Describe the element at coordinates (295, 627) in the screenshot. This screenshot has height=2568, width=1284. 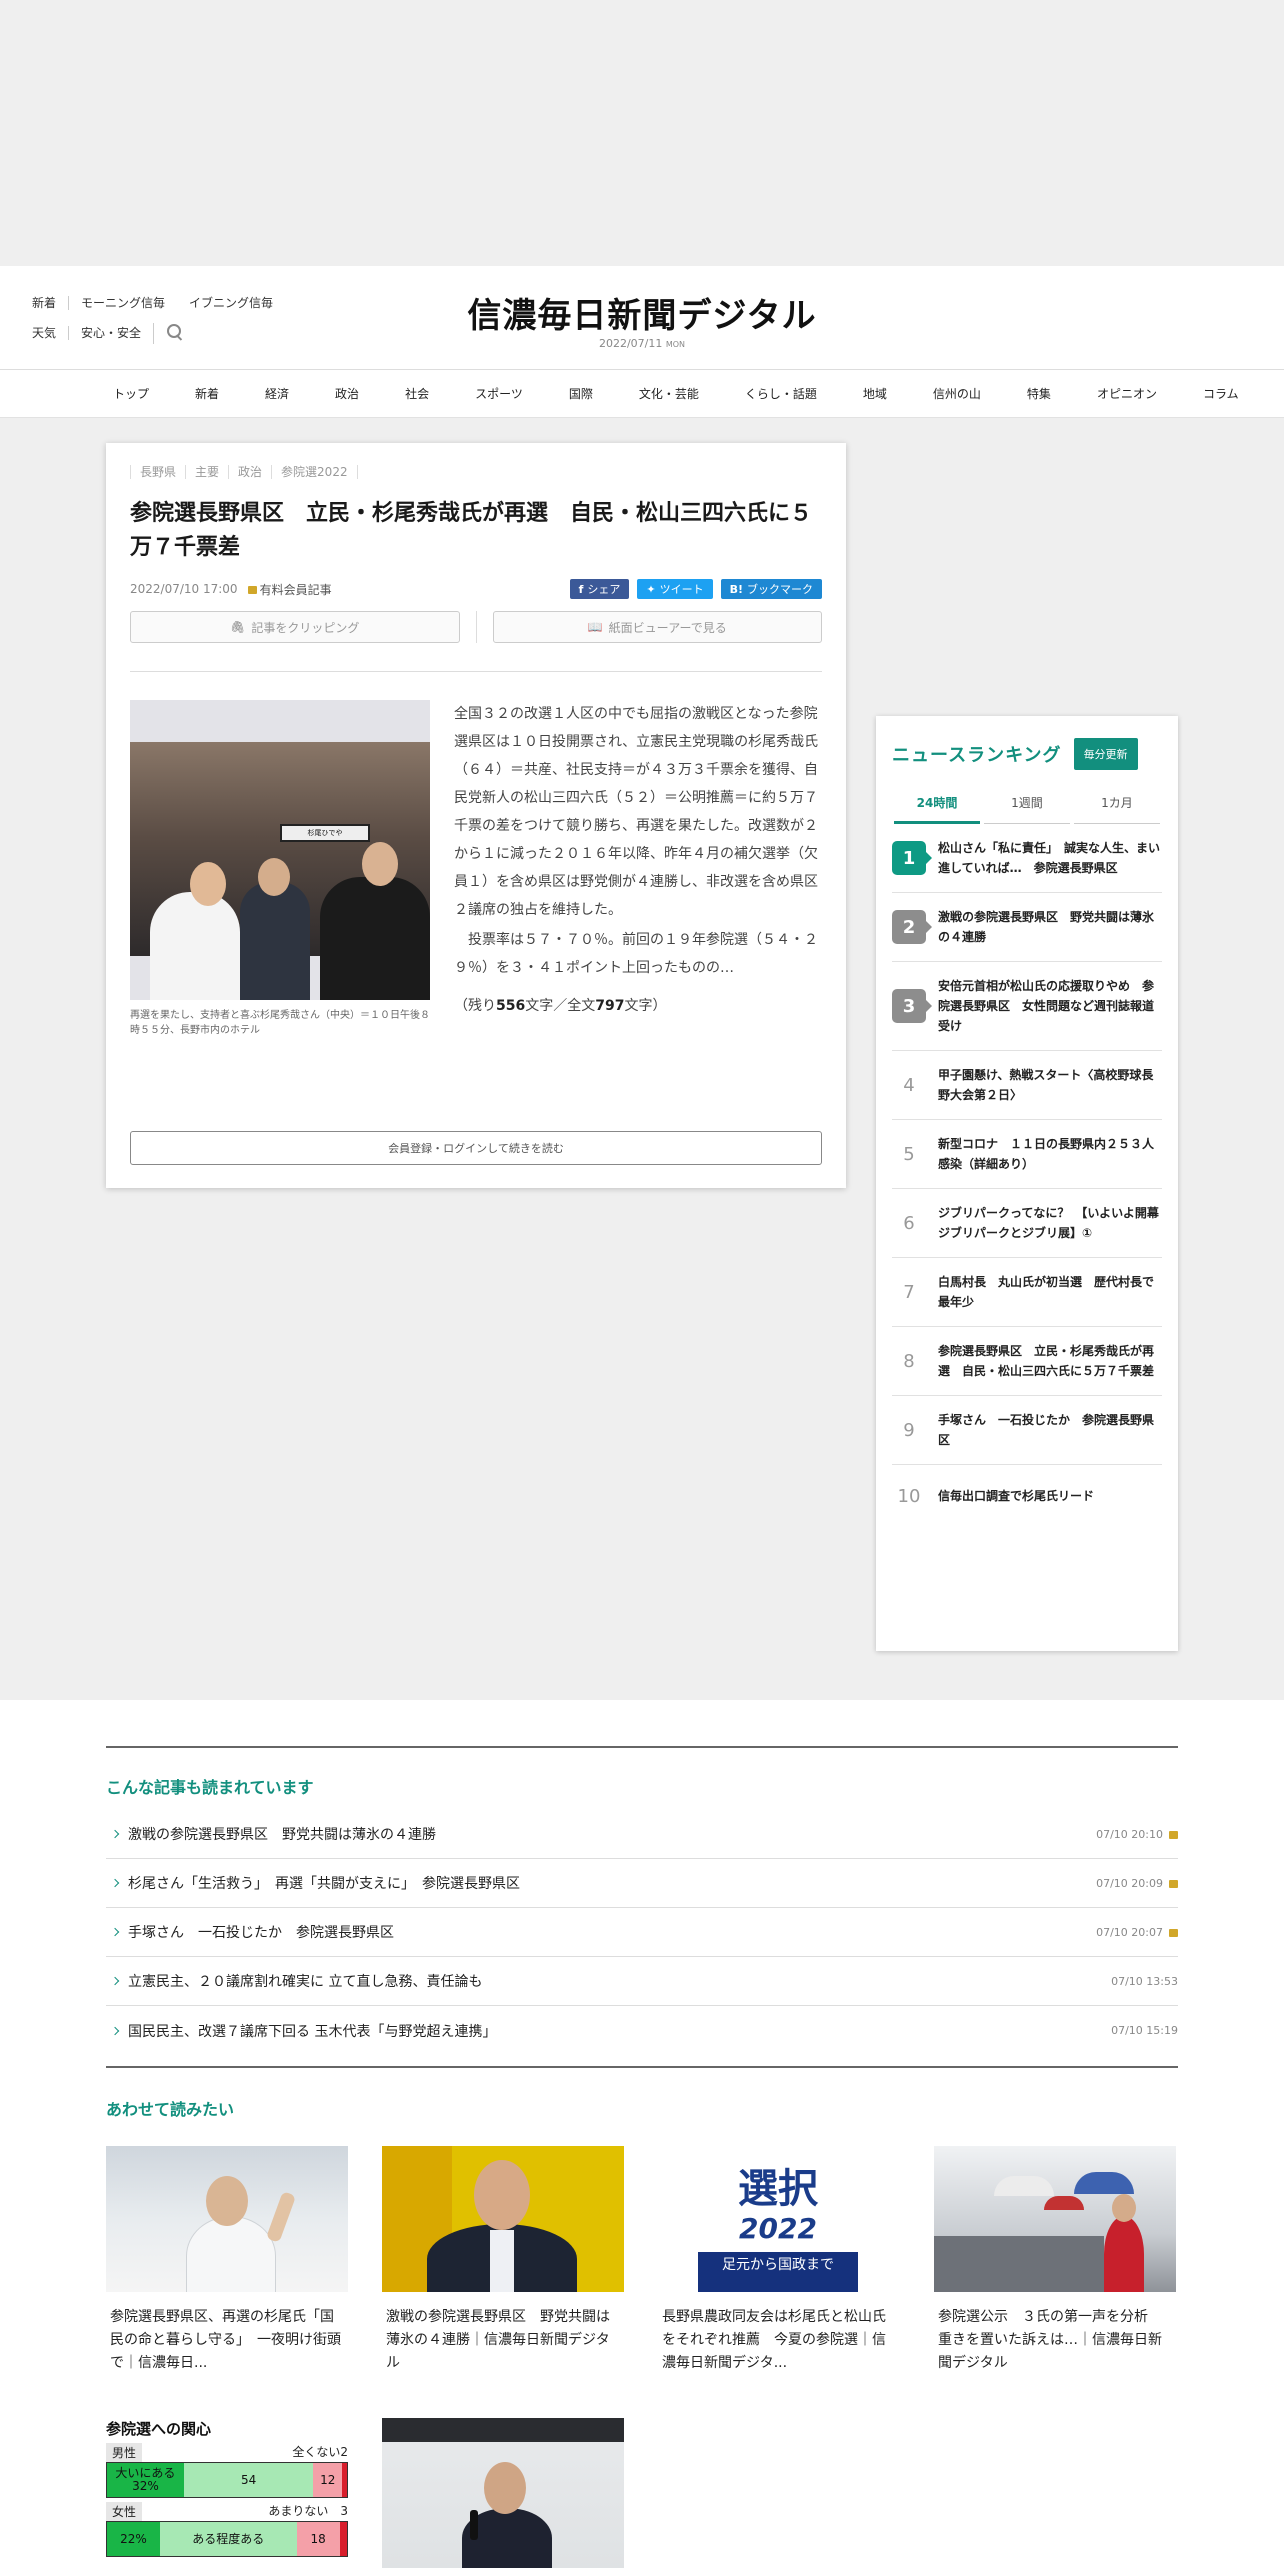
I see `clip-article-button: 🖇 記事をクリッピング` at that location.